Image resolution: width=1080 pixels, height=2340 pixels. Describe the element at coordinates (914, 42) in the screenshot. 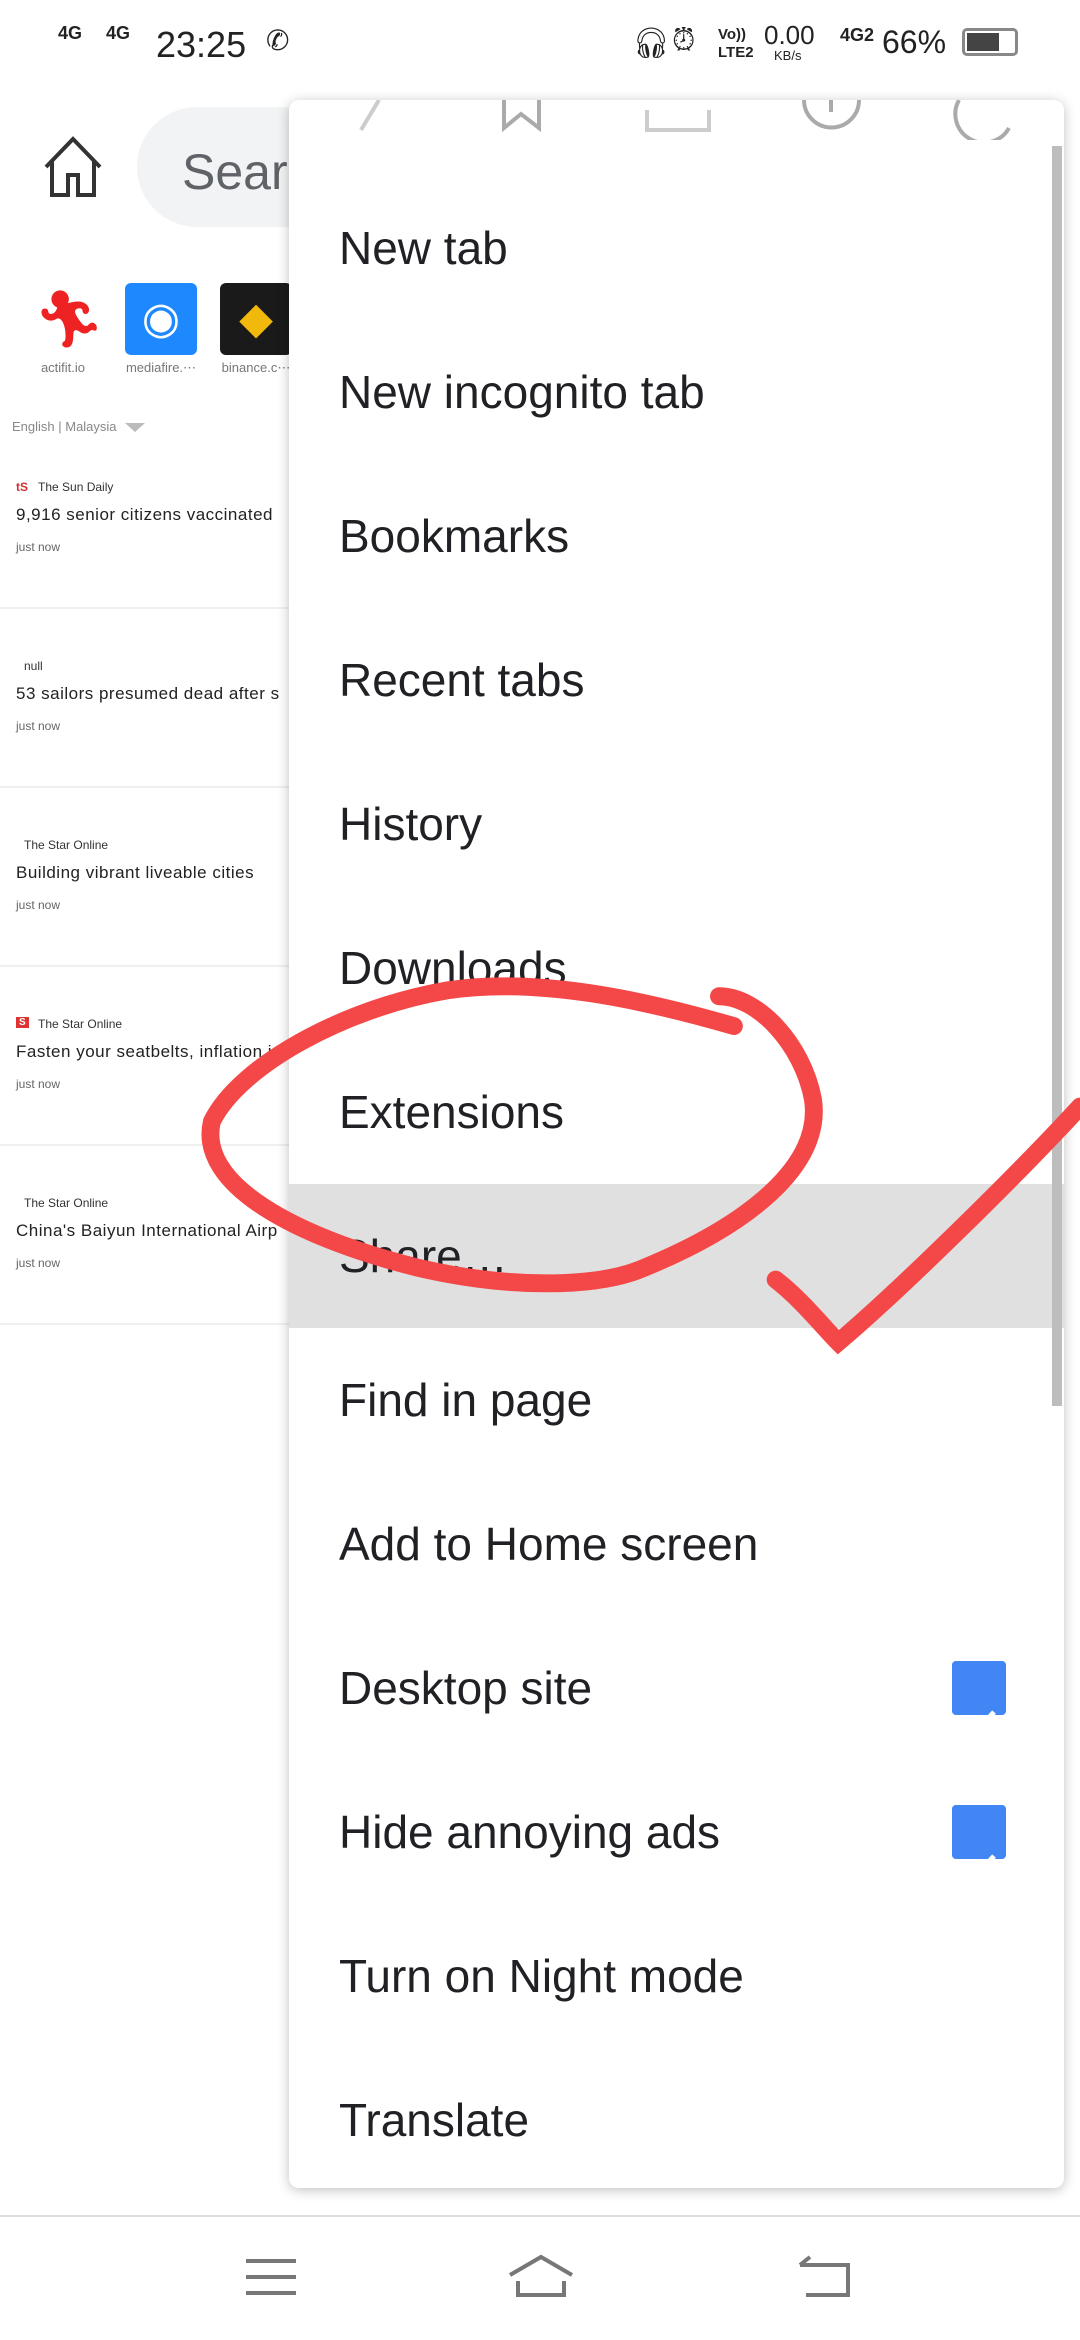

I see `battery-percent: 66%` at that location.